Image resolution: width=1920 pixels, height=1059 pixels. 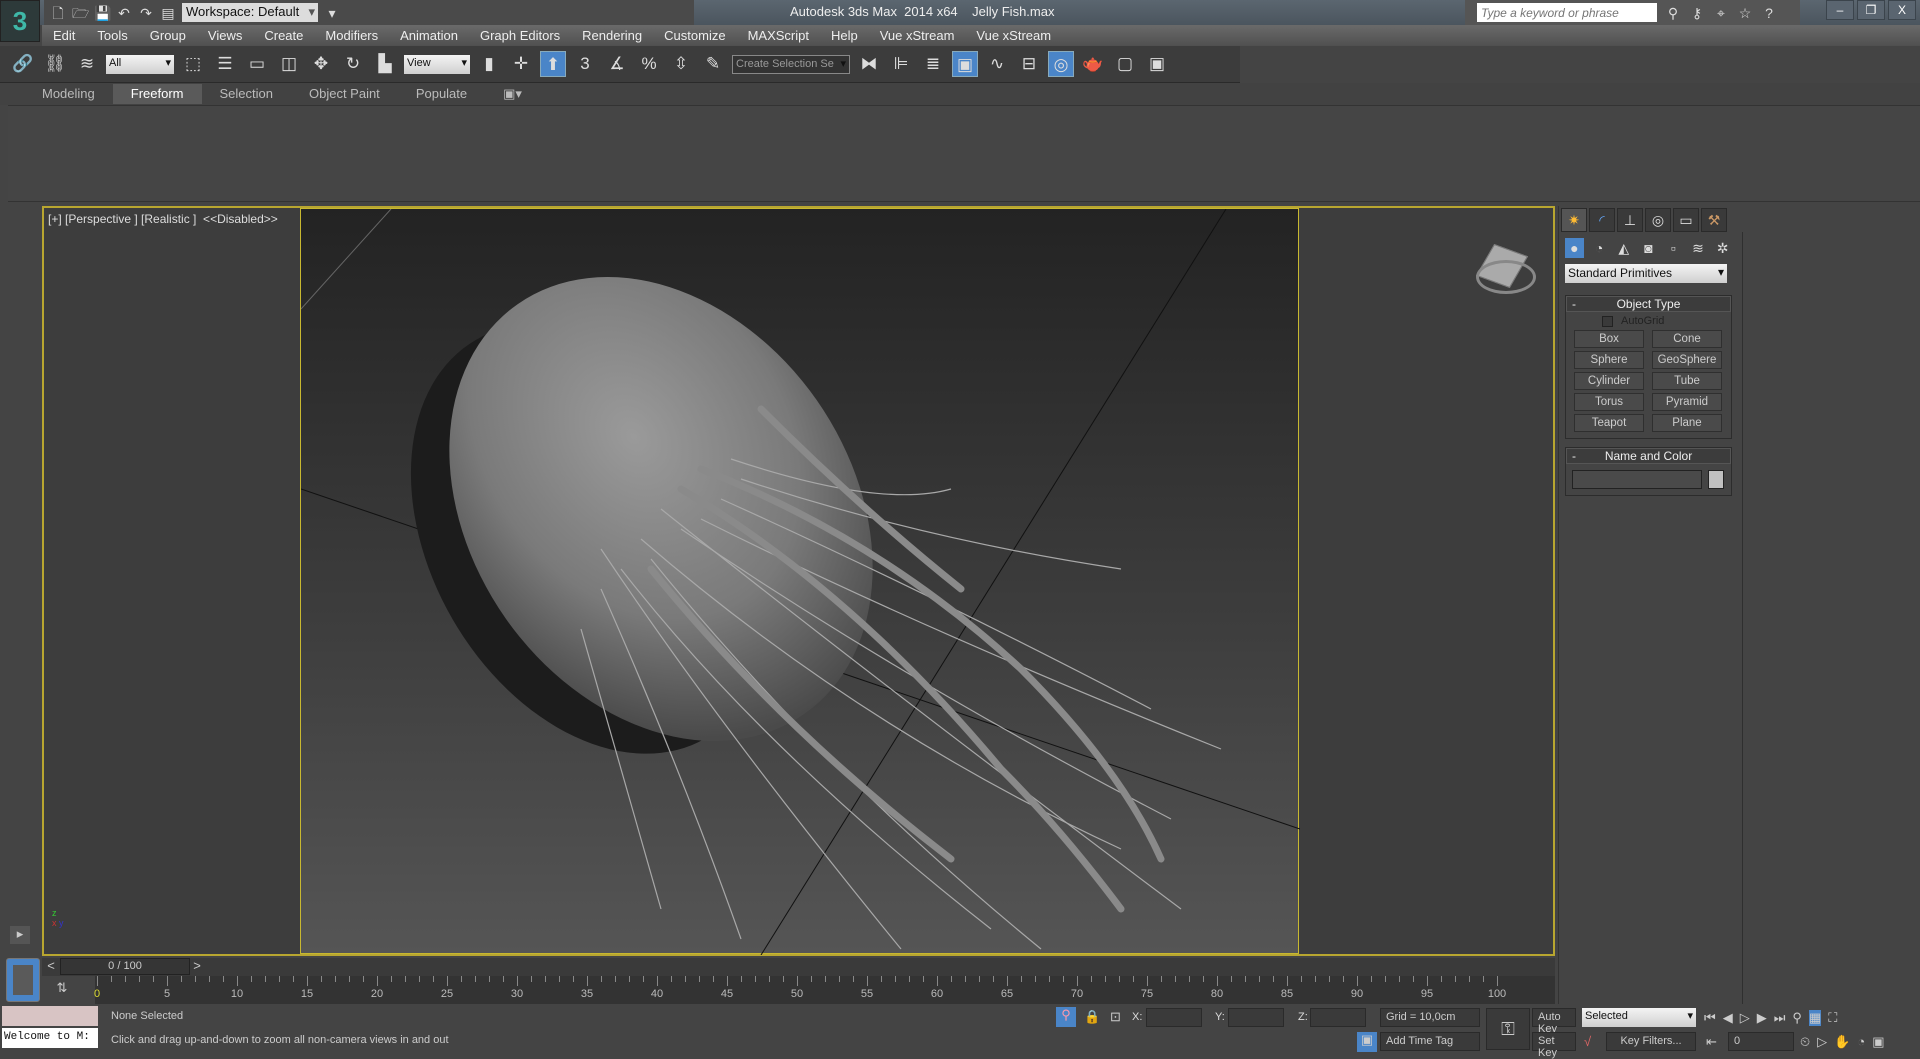 What do you see at coordinates (933, 64) in the screenshot?
I see `layer-explorer-icon: ≣` at bounding box center [933, 64].